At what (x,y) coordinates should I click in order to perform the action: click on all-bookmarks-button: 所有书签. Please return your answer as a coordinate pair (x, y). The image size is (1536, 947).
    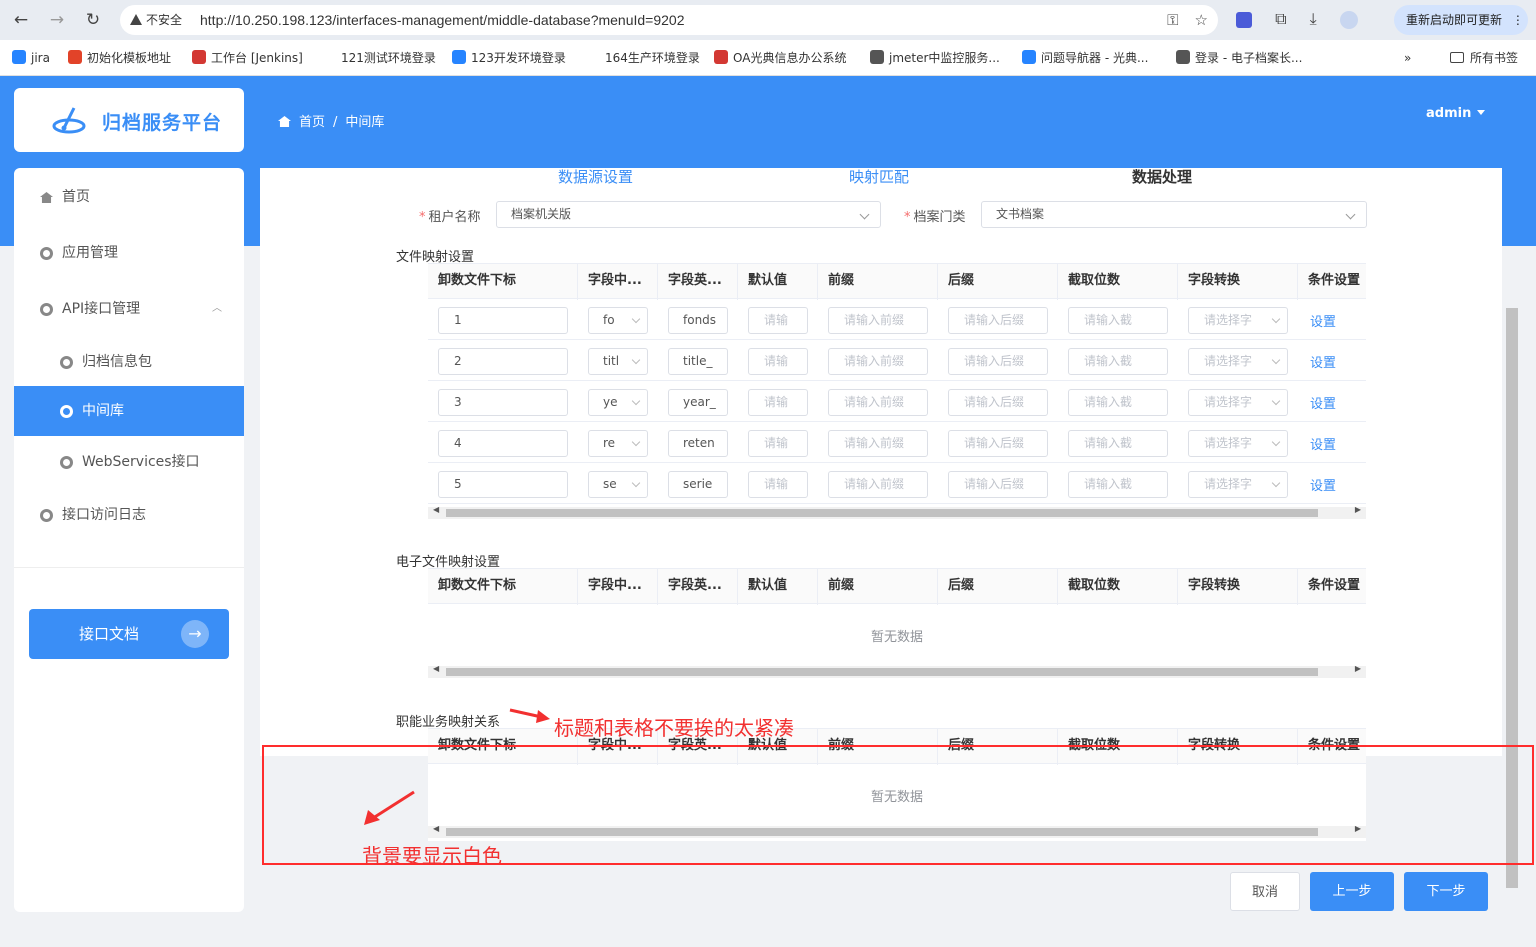
    Looking at the image, I should click on (1484, 58).